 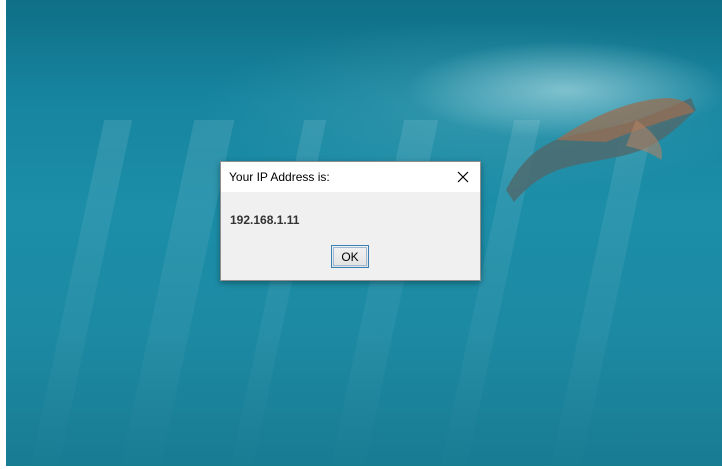 What do you see at coordinates (265, 220) in the screenshot?
I see `ip-address-message: 192.168.1.11` at bounding box center [265, 220].